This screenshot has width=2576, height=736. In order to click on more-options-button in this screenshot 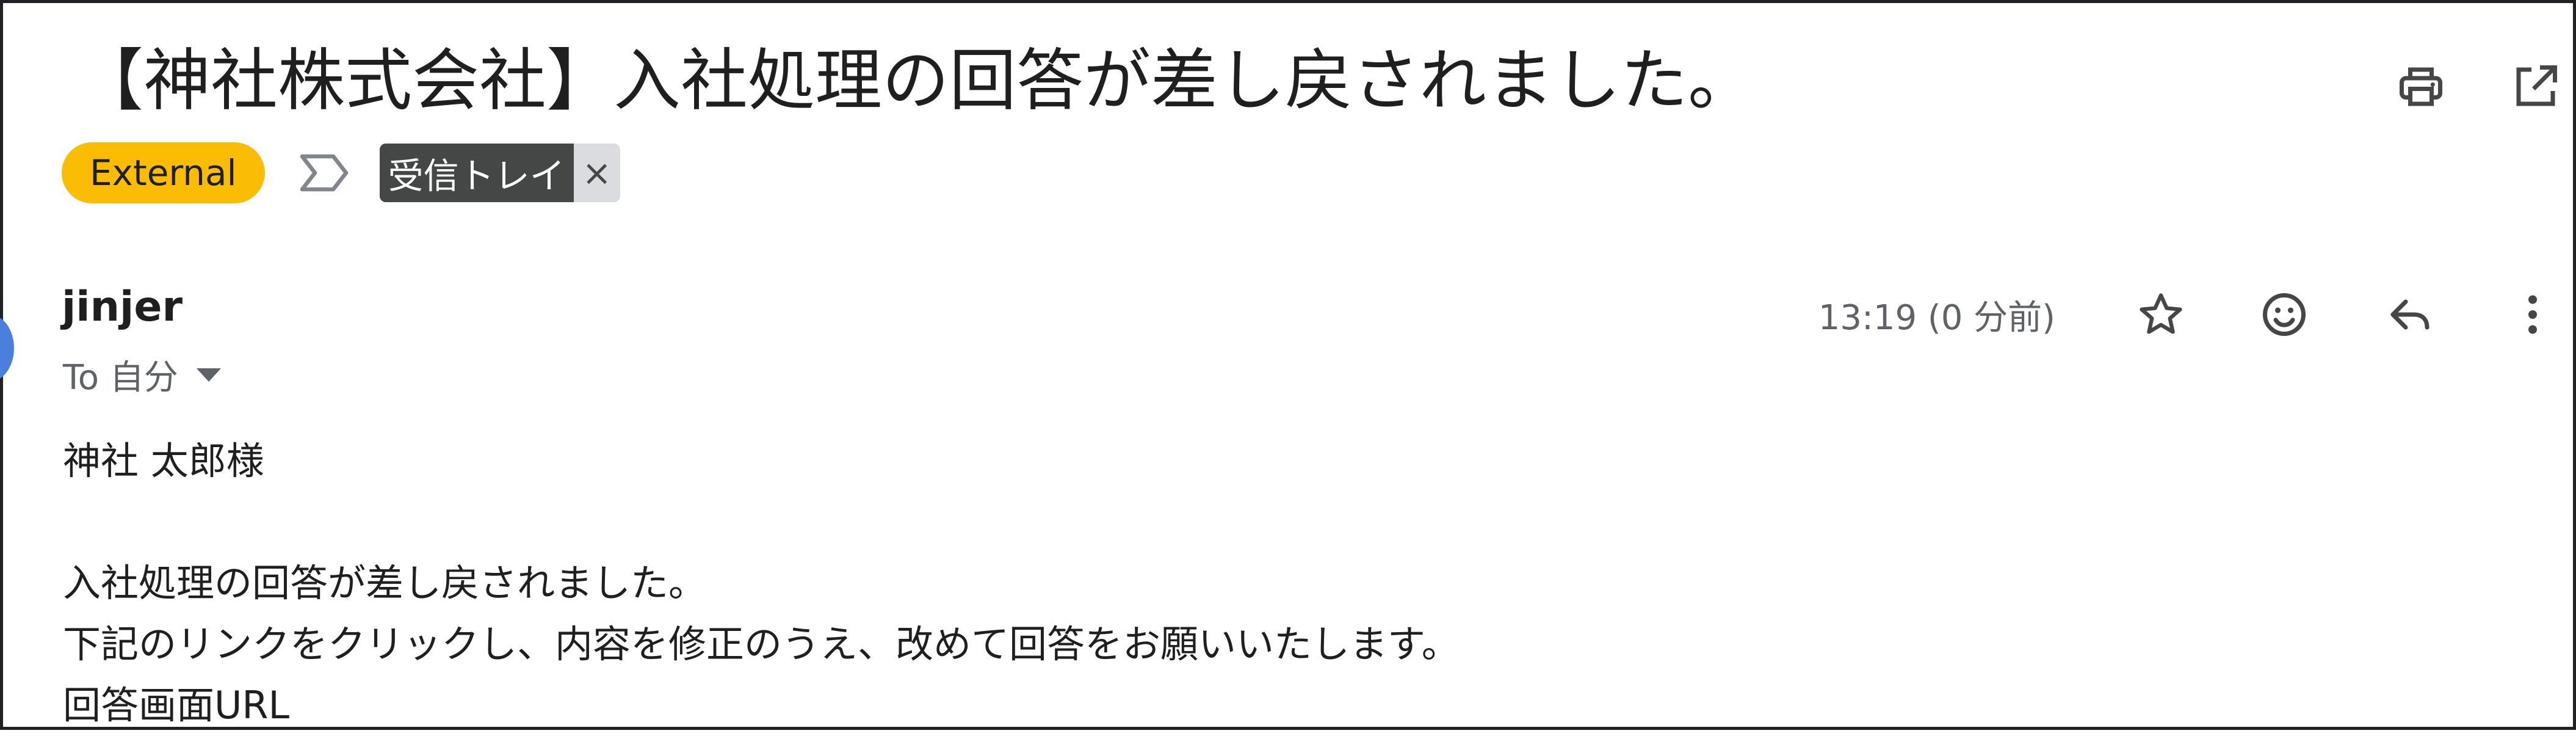, I will do `click(2532, 314)`.